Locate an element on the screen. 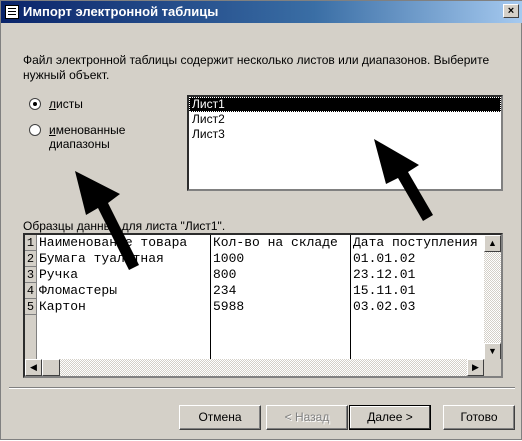 This screenshot has height=441, width=522. row-number: 3 is located at coordinates (31, 275).